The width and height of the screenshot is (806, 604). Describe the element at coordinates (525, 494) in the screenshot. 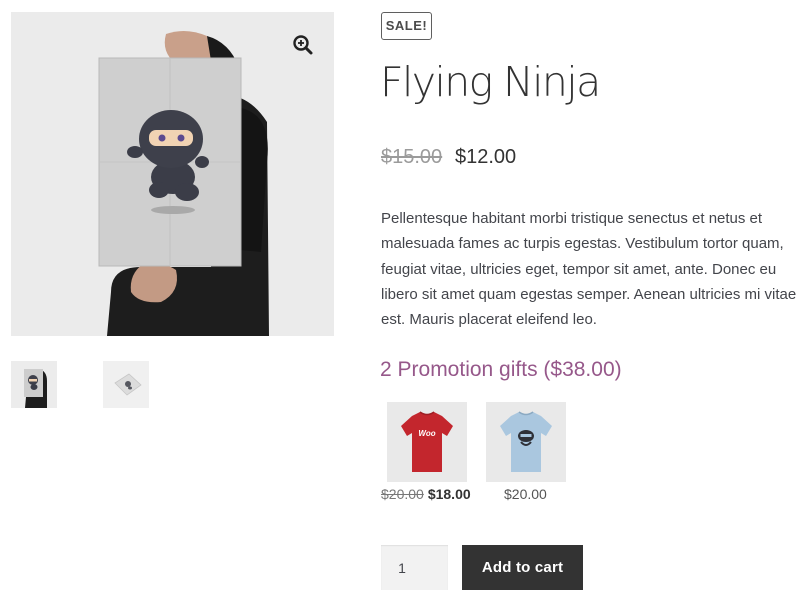

I see `gift-2-price: $20.00` at that location.